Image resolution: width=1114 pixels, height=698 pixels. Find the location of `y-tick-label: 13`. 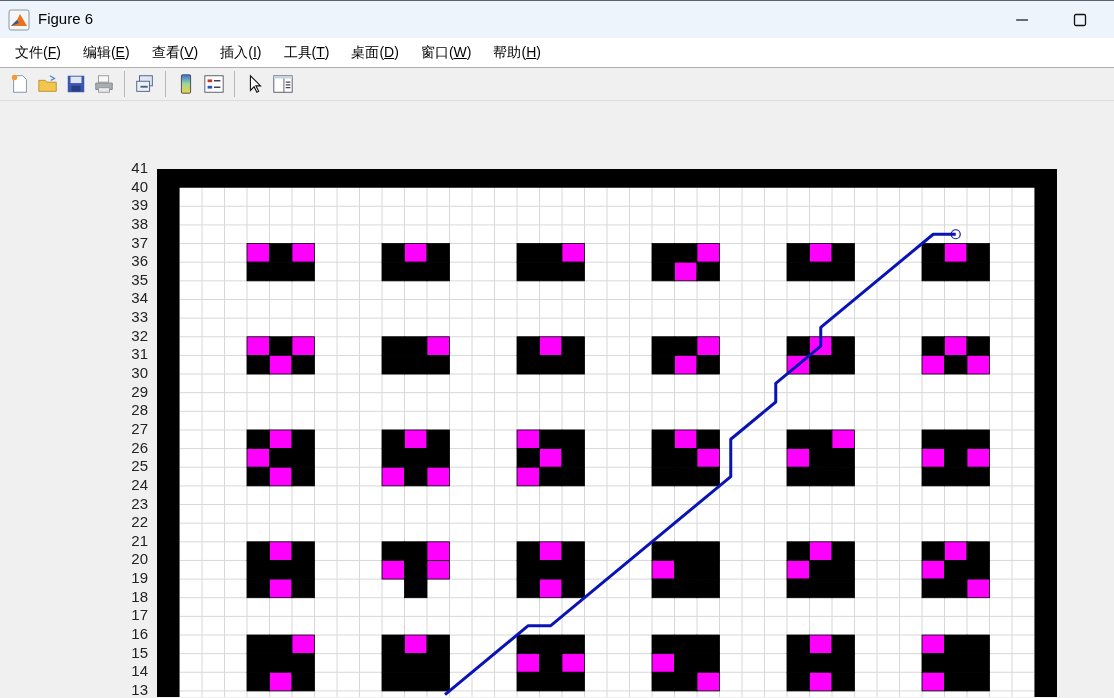

y-tick-label: 13 is located at coordinates (139, 688).